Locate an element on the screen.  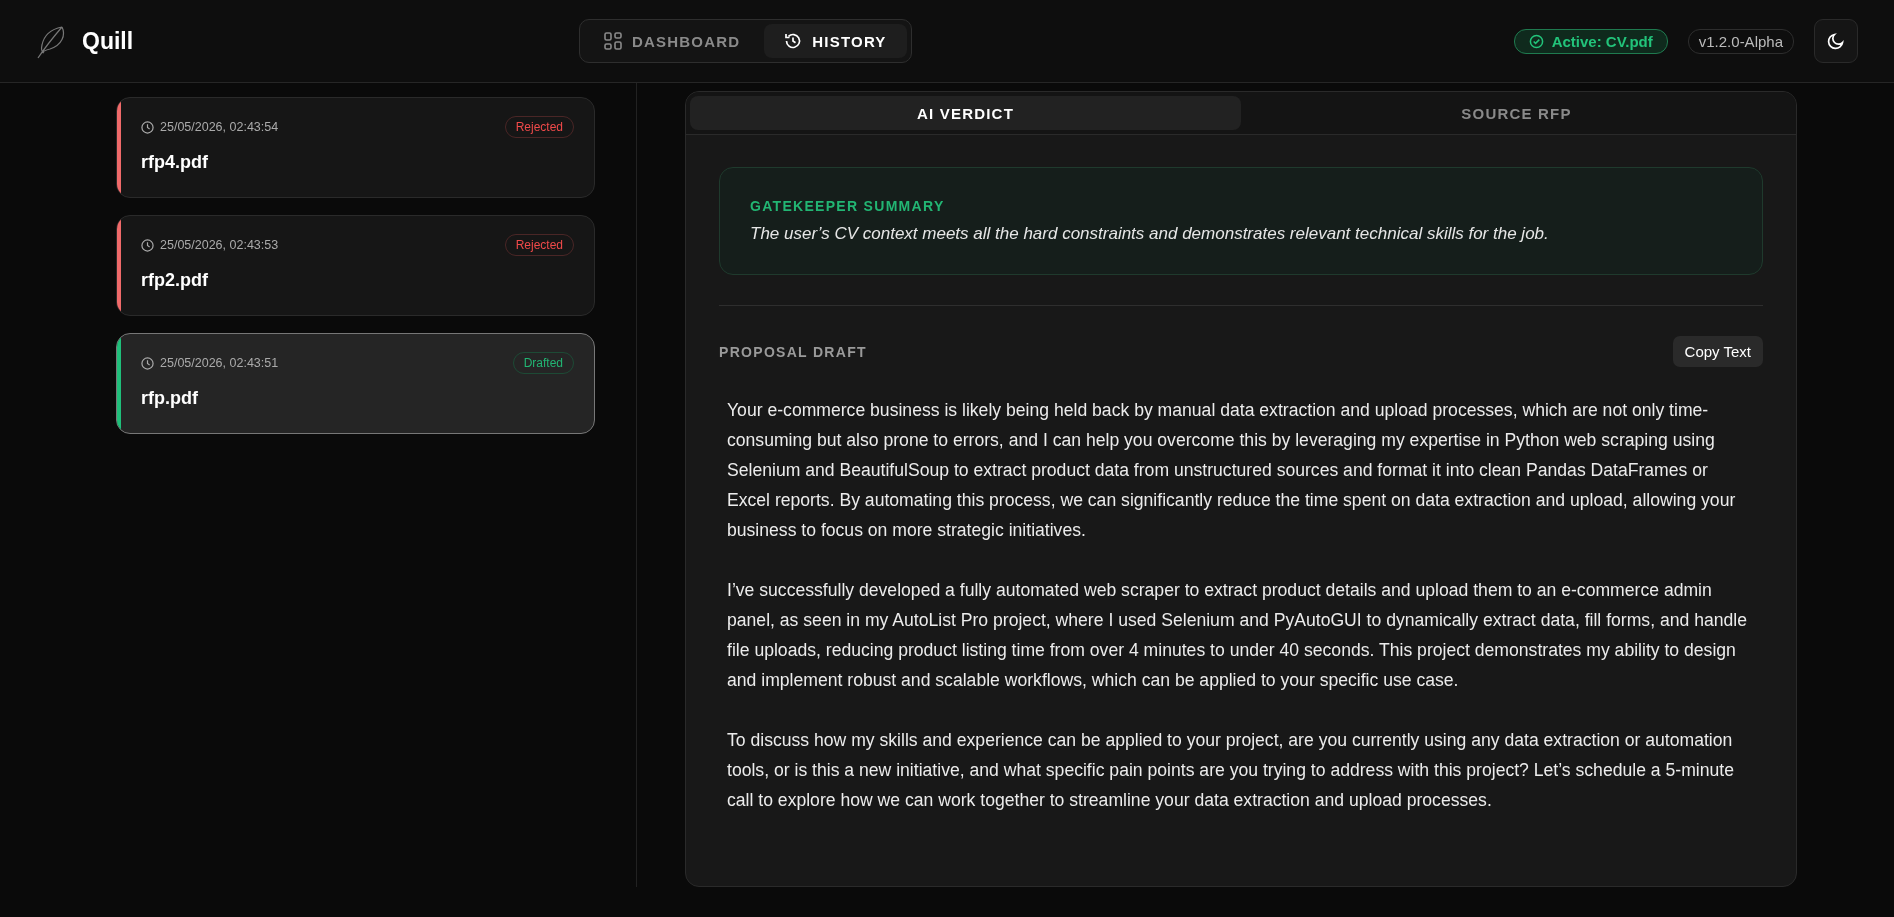
app-name: Quill is located at coordinates (108, 41).